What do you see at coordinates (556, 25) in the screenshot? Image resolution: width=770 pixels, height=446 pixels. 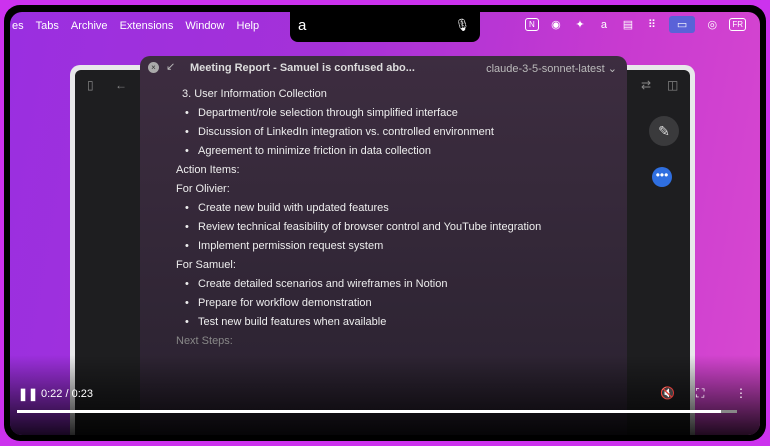 I see `record-icon: ◉` at bounding box center [556, 25].